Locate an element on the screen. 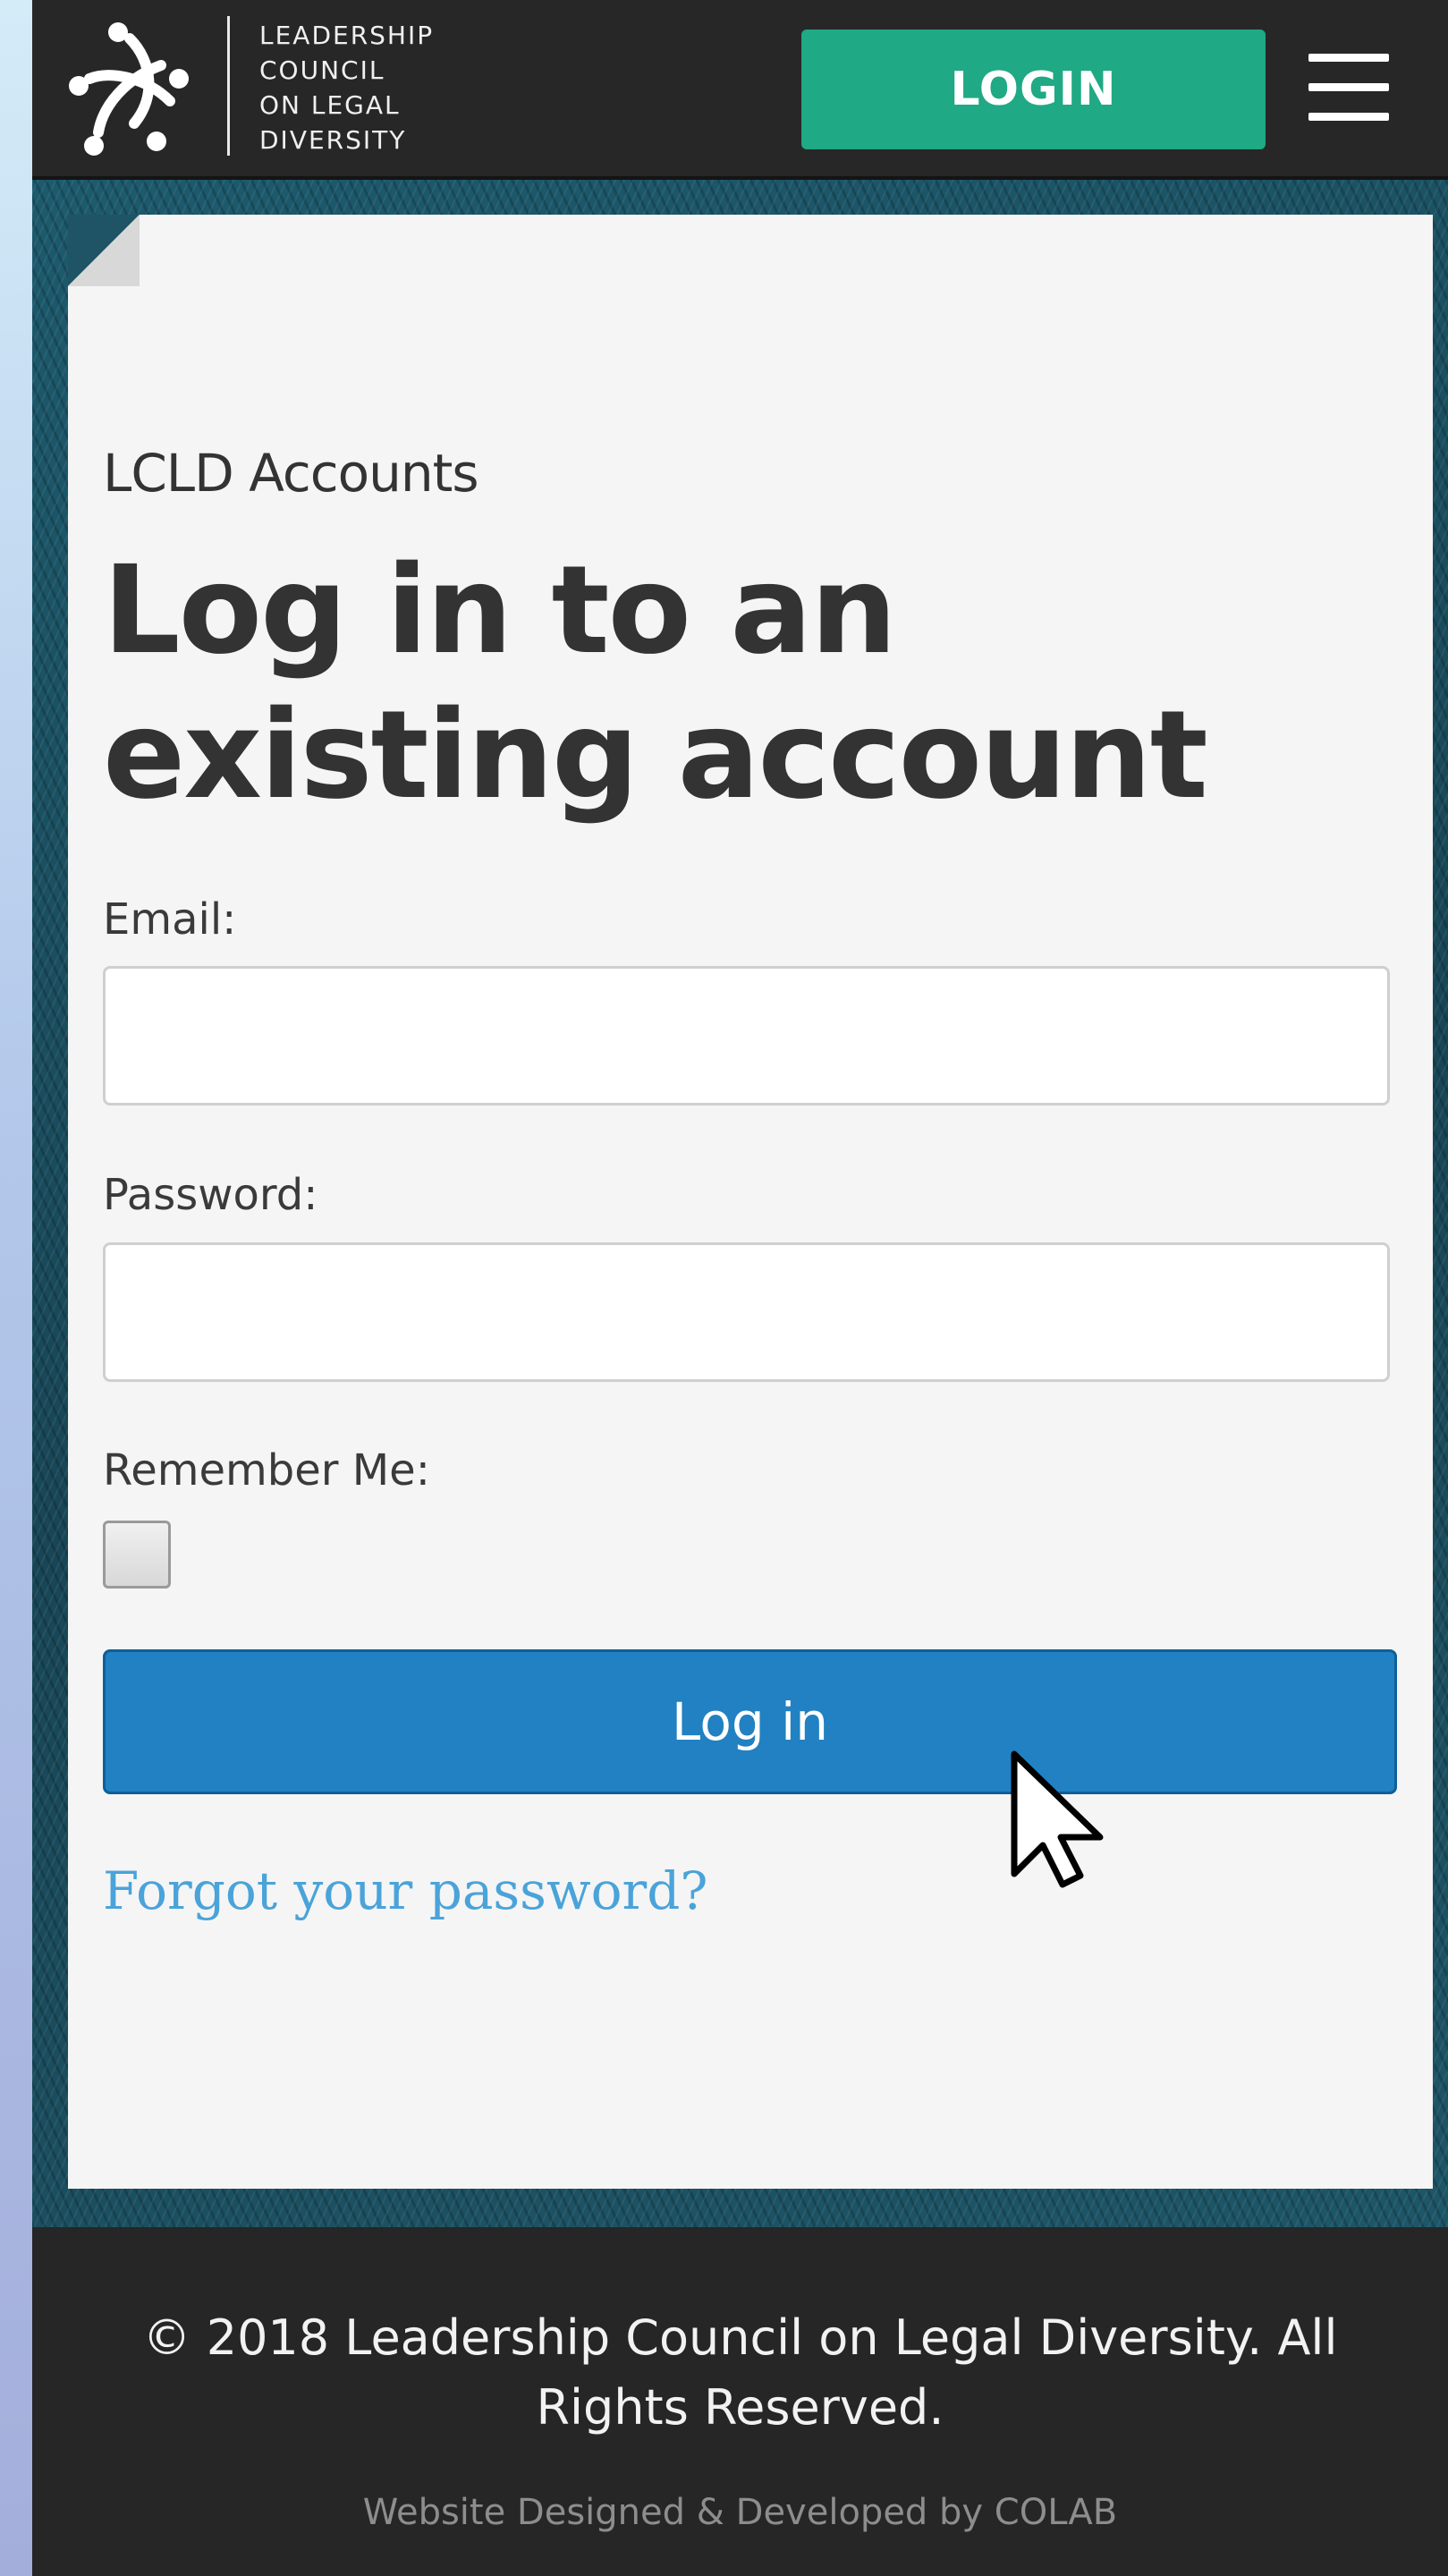 The height and width of the screenshot is (2576, 1448). logo-line: LEADERSHIP is located at coordinates (347, 35).